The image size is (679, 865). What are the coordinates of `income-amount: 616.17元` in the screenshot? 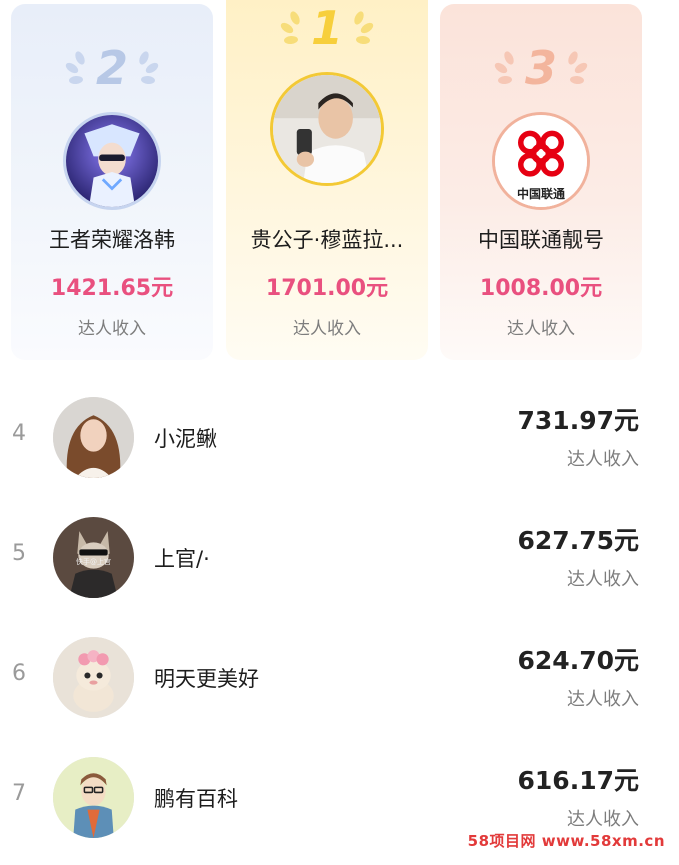 It's located at (578, 780).